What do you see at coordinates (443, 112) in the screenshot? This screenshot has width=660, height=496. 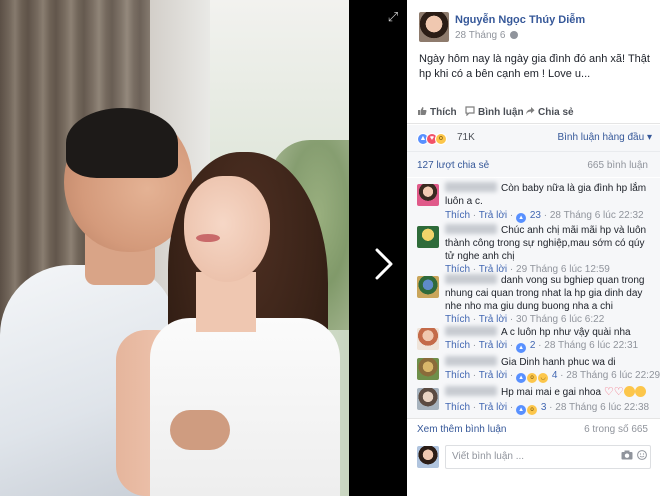 I see `like-label: Thích` at bounding box center [443, 112].